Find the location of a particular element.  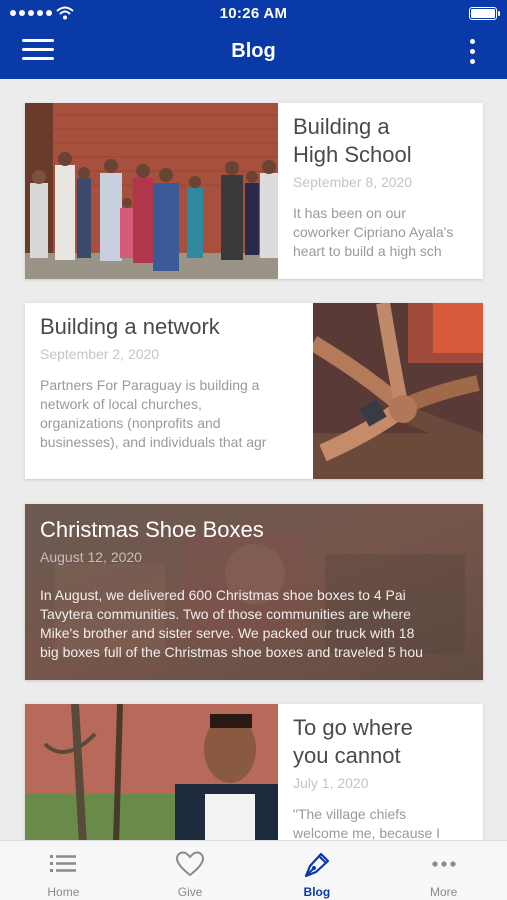

pen-icon is located at coordinates (316, 865).